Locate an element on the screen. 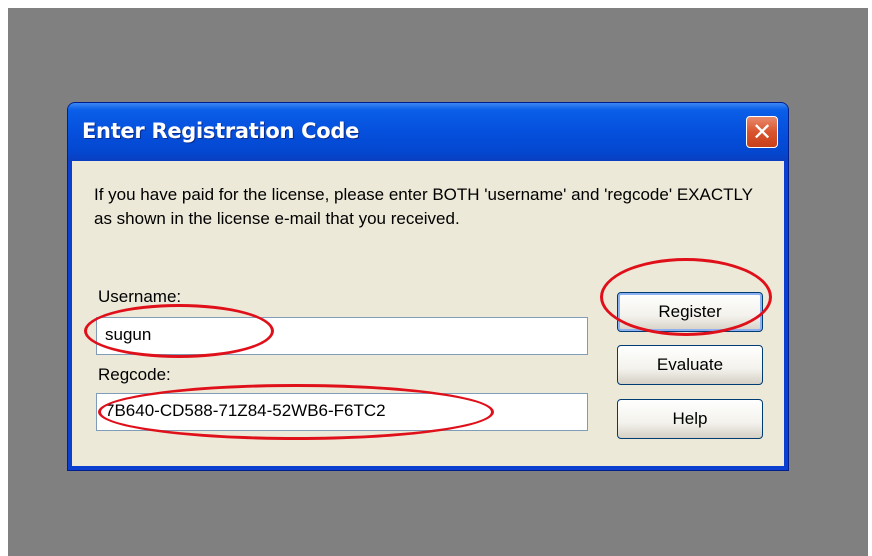  register-button: Register is located at coordinates (690, 312).